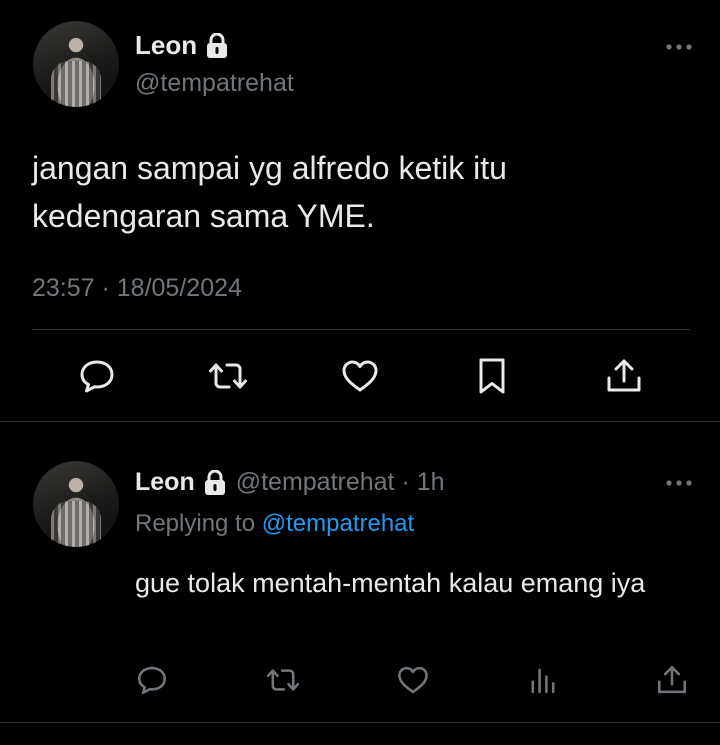 Image resolution: width=720 pixels, height=745 pixels. I want to click on reply-action-bar, so click(360, 680).